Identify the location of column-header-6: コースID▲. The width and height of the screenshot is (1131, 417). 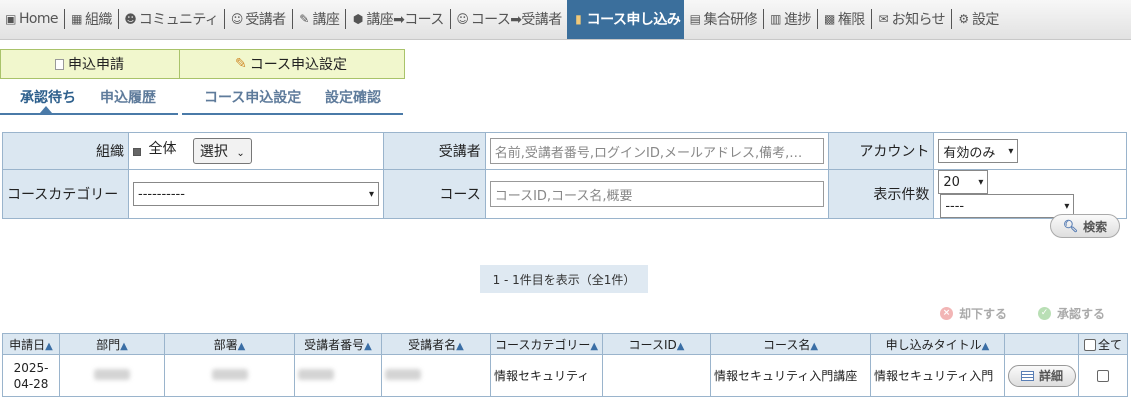
(656, 344).